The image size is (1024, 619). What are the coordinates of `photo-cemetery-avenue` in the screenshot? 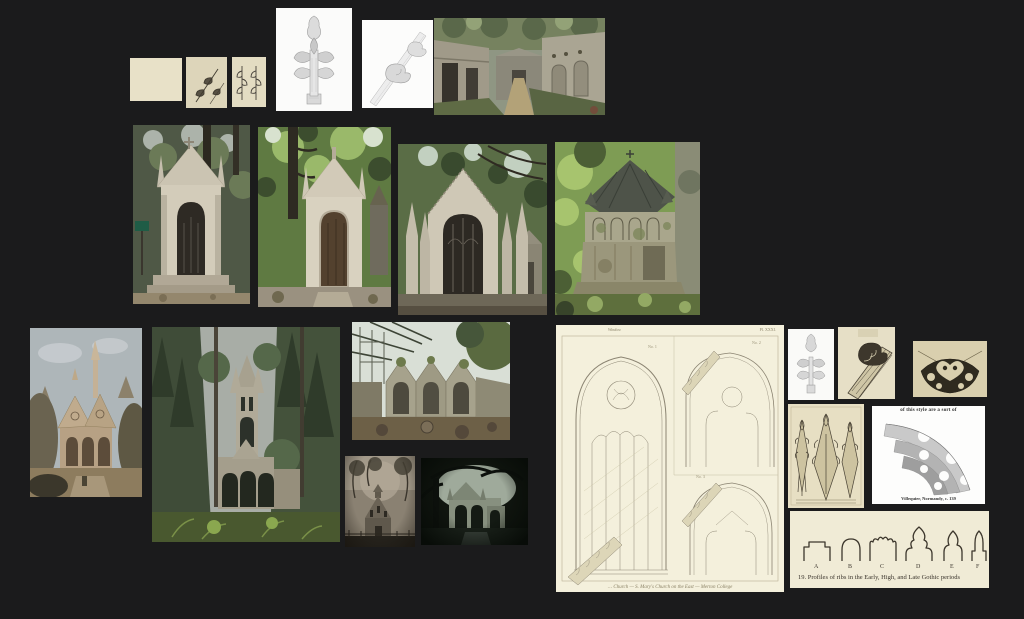 It's located at (519, 66).